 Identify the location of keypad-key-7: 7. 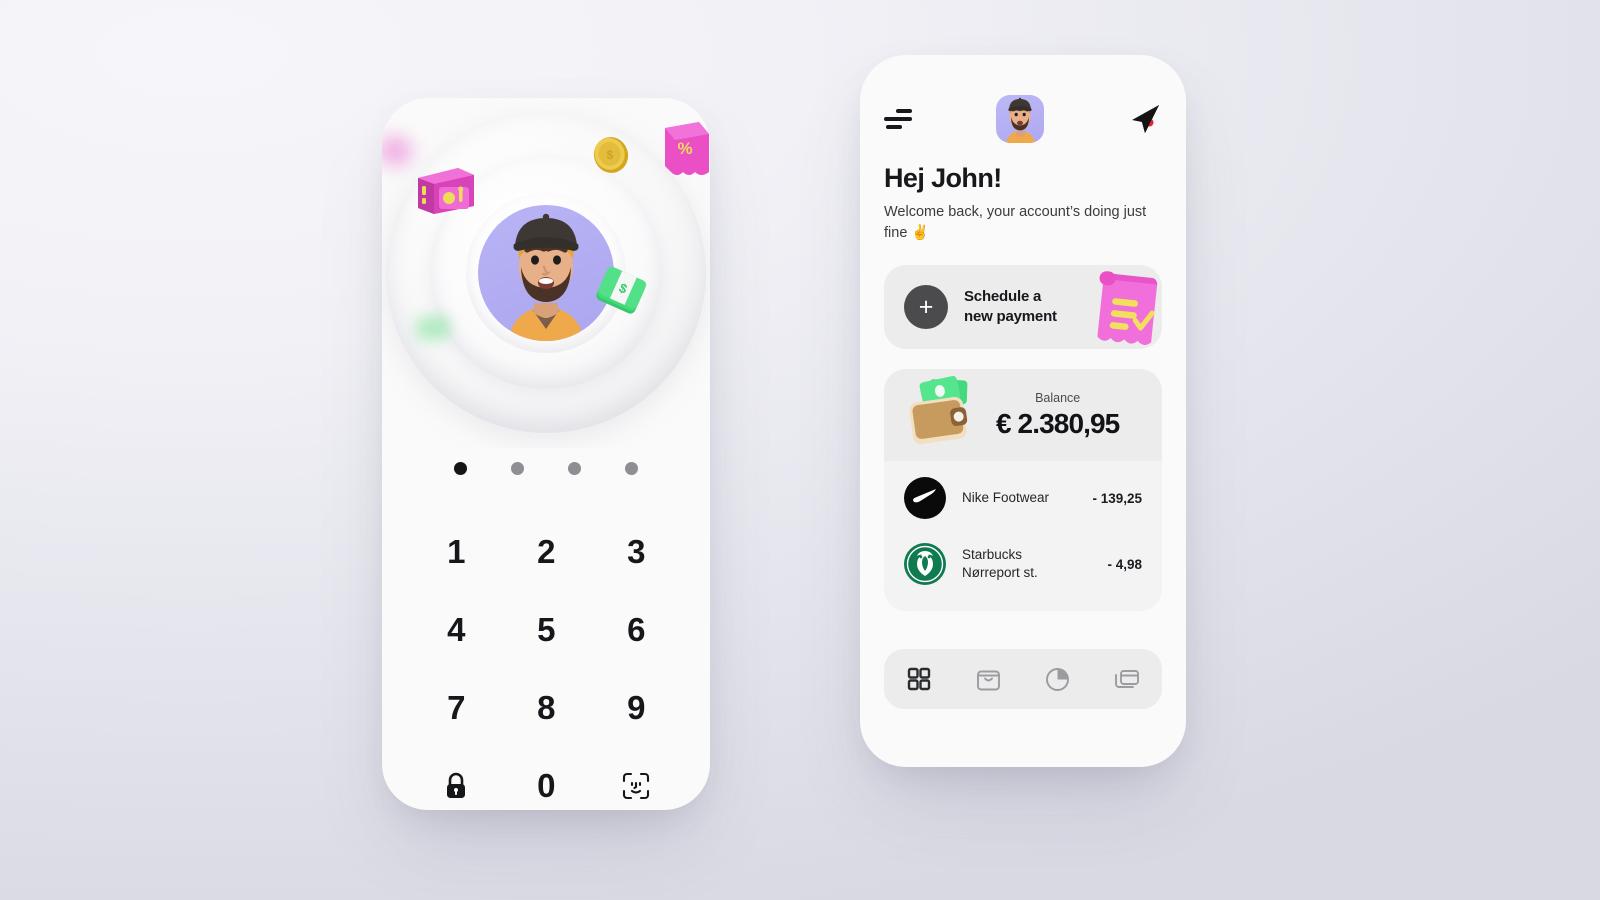
(456, 708).